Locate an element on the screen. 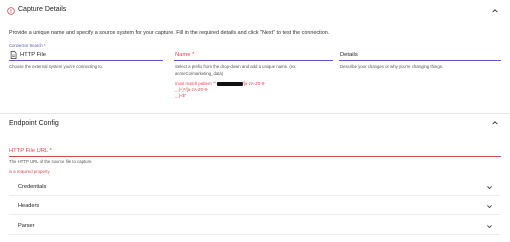 Image resolution: width=510 pixels, height=242 pixels. capture-details-title: Capture Details is located at coordinates (42, 9).